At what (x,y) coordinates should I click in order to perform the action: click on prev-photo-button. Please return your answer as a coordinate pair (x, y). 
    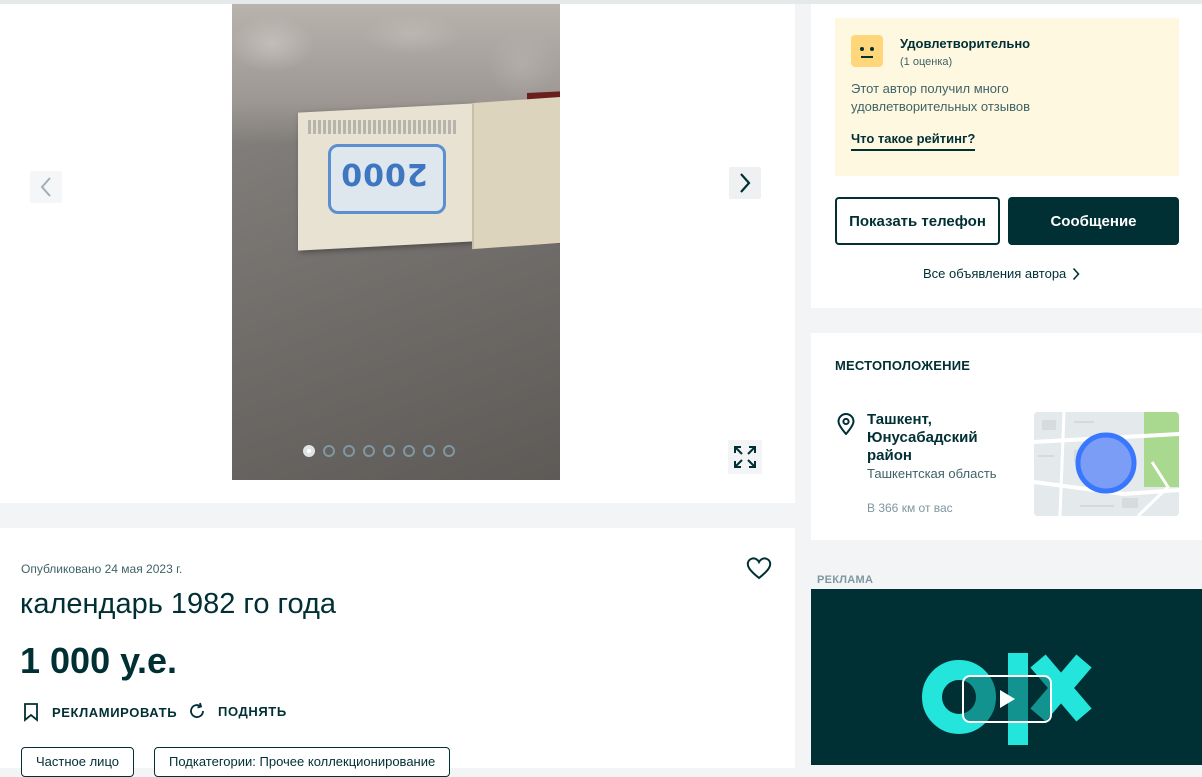
    Looking at the image, I should click on (46, 187).